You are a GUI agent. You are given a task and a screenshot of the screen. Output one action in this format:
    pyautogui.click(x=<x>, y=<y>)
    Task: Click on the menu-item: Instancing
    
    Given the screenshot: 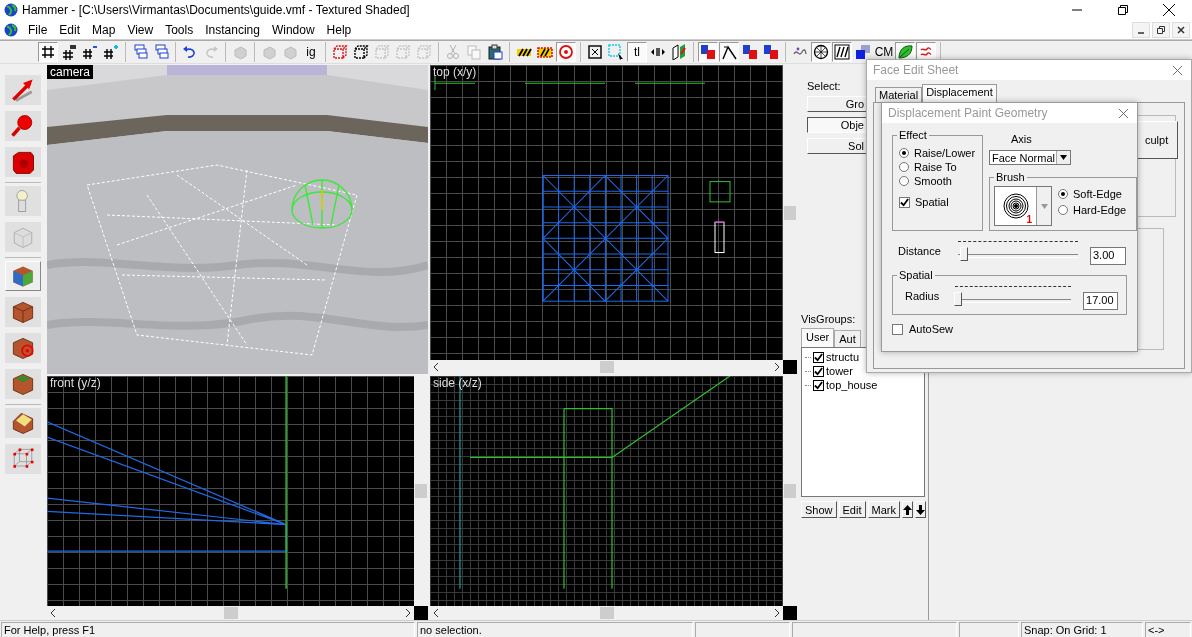 What is the action you would take?
    pyautogui.click(x=232, y=29)
    